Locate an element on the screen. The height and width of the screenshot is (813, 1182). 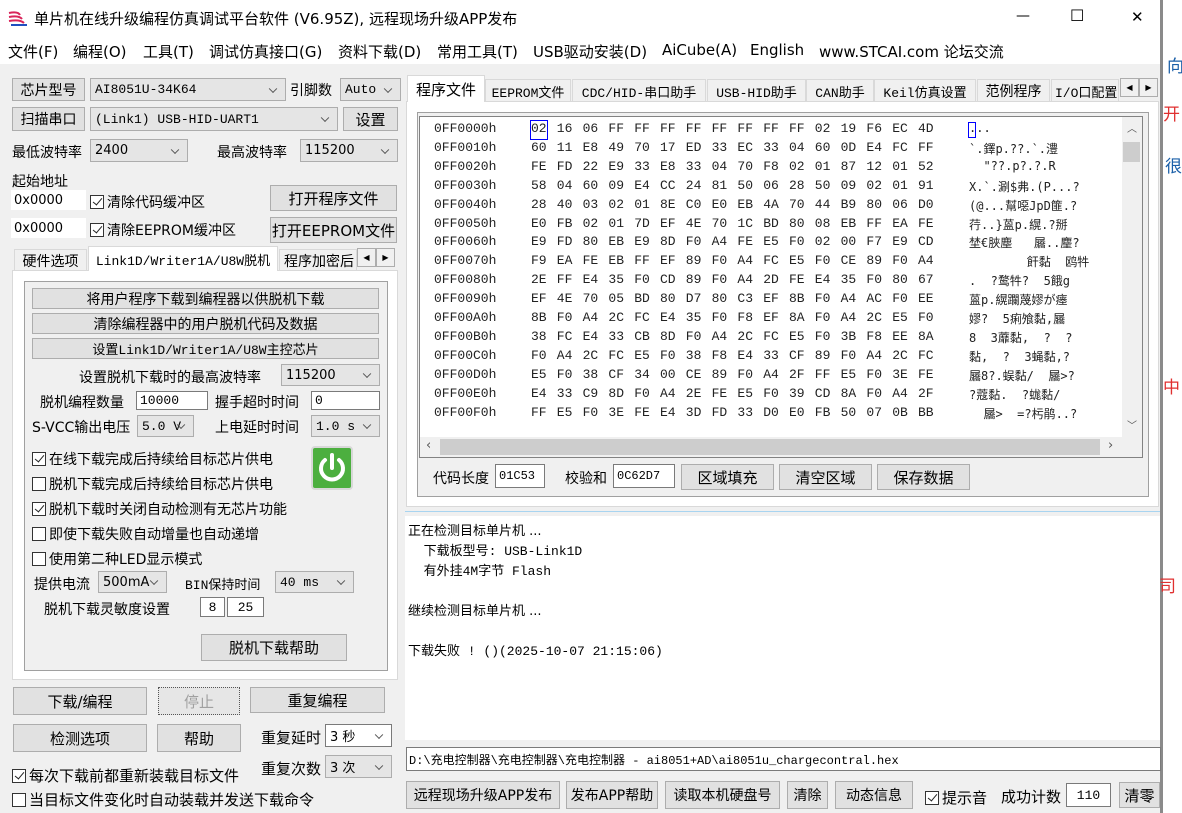
hex-byte: 8D is located at coordinates (616, 395).